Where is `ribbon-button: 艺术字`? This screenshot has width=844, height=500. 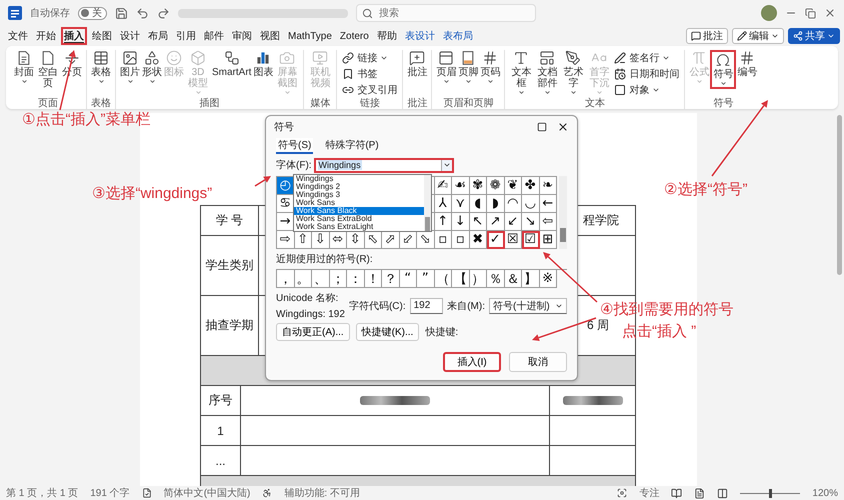
ribbon-button: 艺术字 is located at coordinates (573, 73).